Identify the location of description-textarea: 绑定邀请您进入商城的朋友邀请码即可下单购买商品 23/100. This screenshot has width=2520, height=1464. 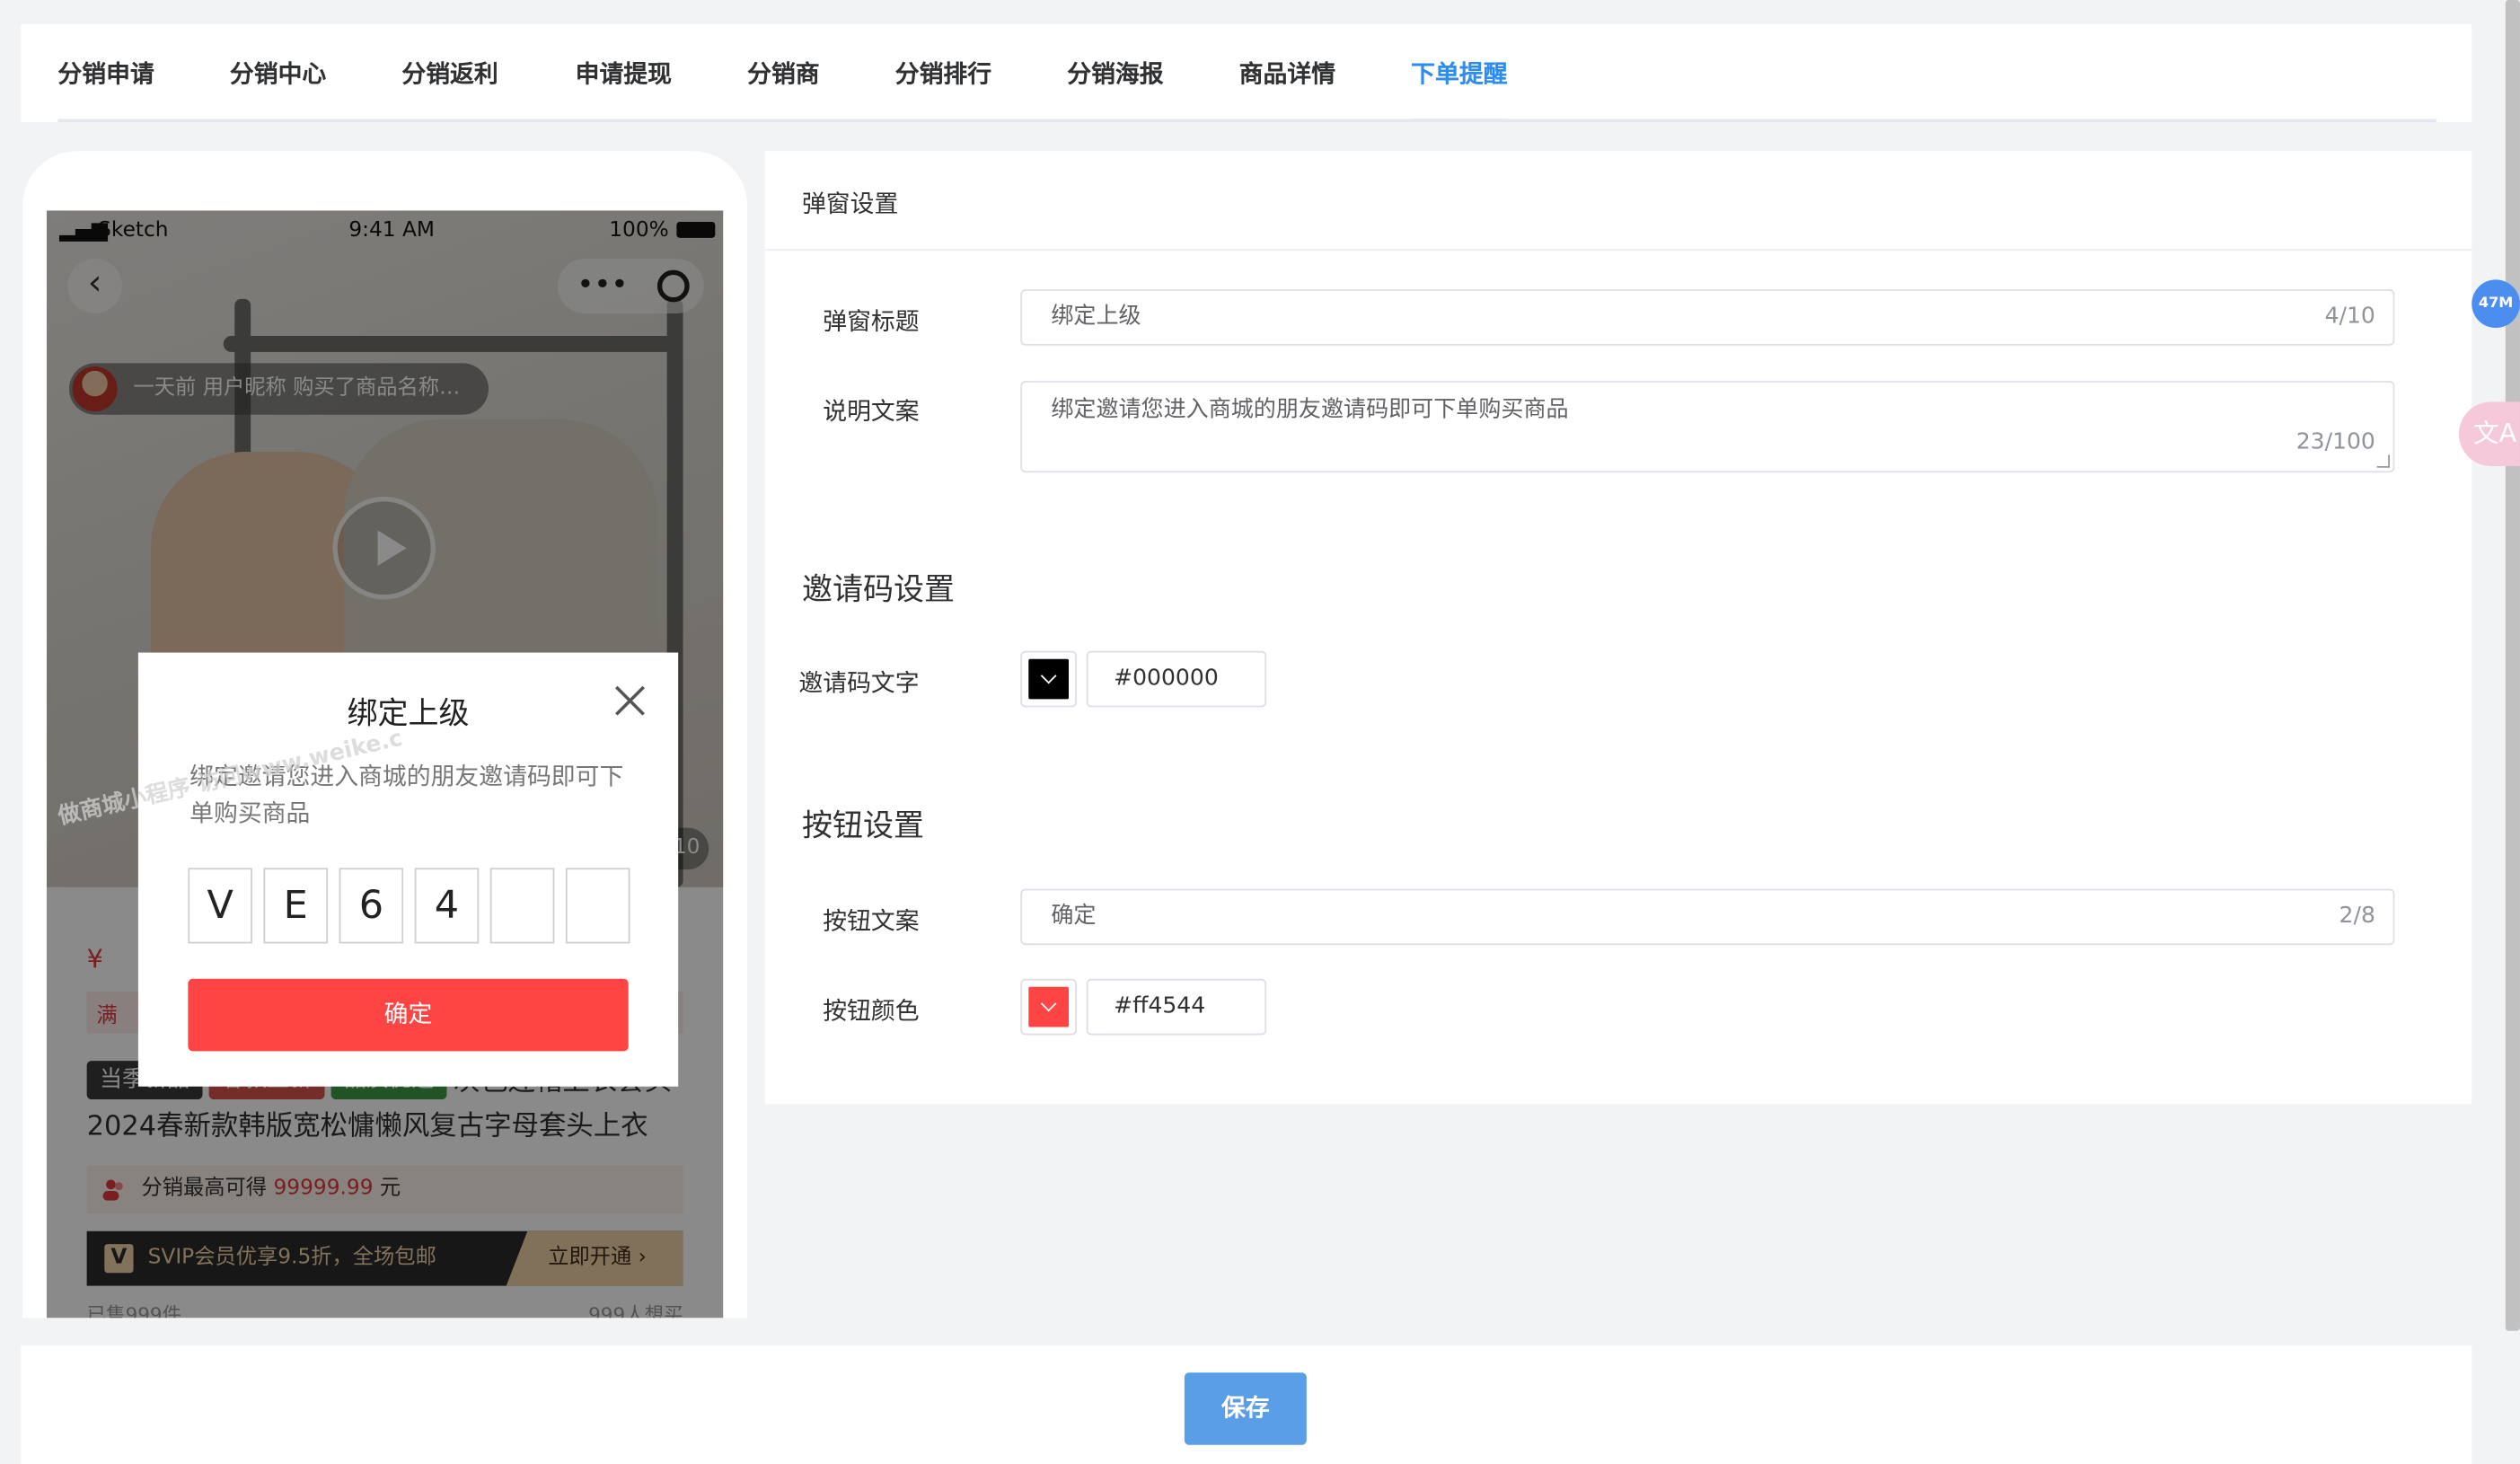
(1707, 427).